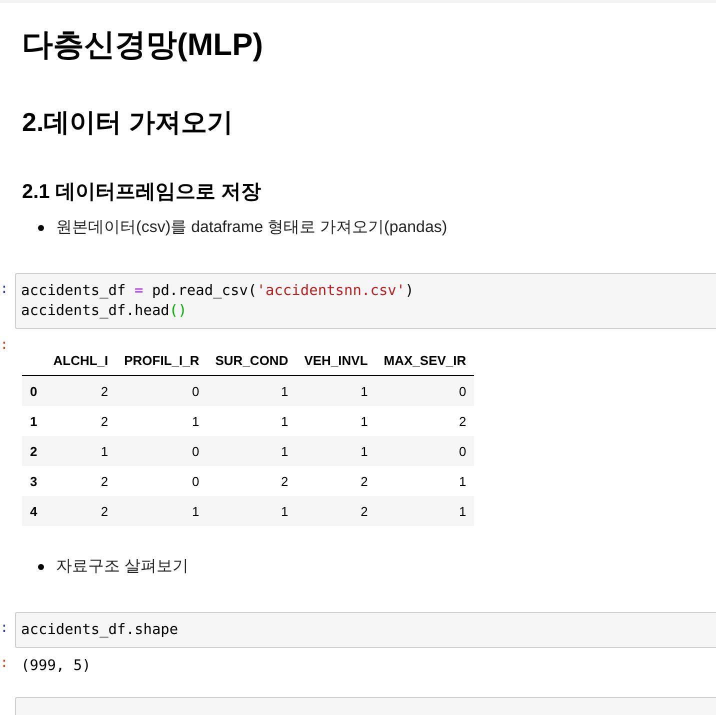 This screenshot has width=716, height=715. What do you see at coordinates (365, 301) in the screenshot?
I see `code-input-field: accidents_df = pd.read_csv('accidentsnn.csv') accidents_df.head()` at bounding box center [365, 301].